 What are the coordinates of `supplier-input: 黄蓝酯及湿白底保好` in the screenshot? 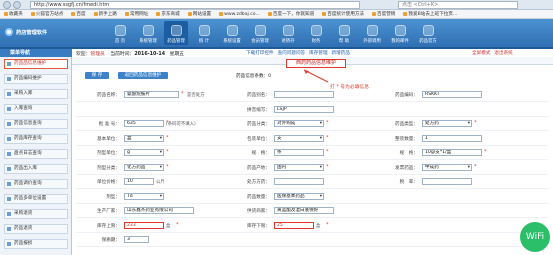 It's located at (304, 210).